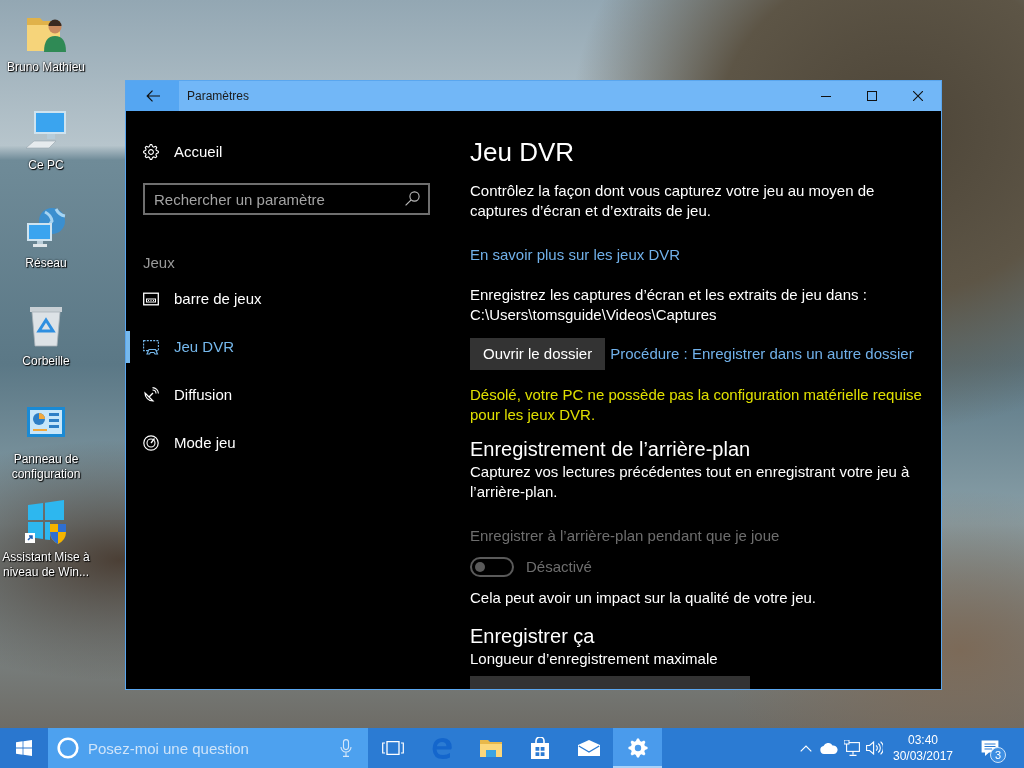 This screenshot has width=1024, height=768. What do you see at coordinates (610, 682) in the screenshot?
I see `dropdown-field` at bounding box center [610, 682].